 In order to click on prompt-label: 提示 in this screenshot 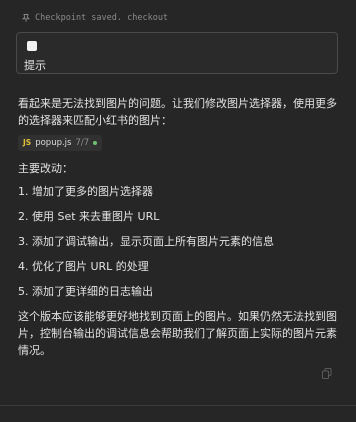, I will do `click(35, 65)`.